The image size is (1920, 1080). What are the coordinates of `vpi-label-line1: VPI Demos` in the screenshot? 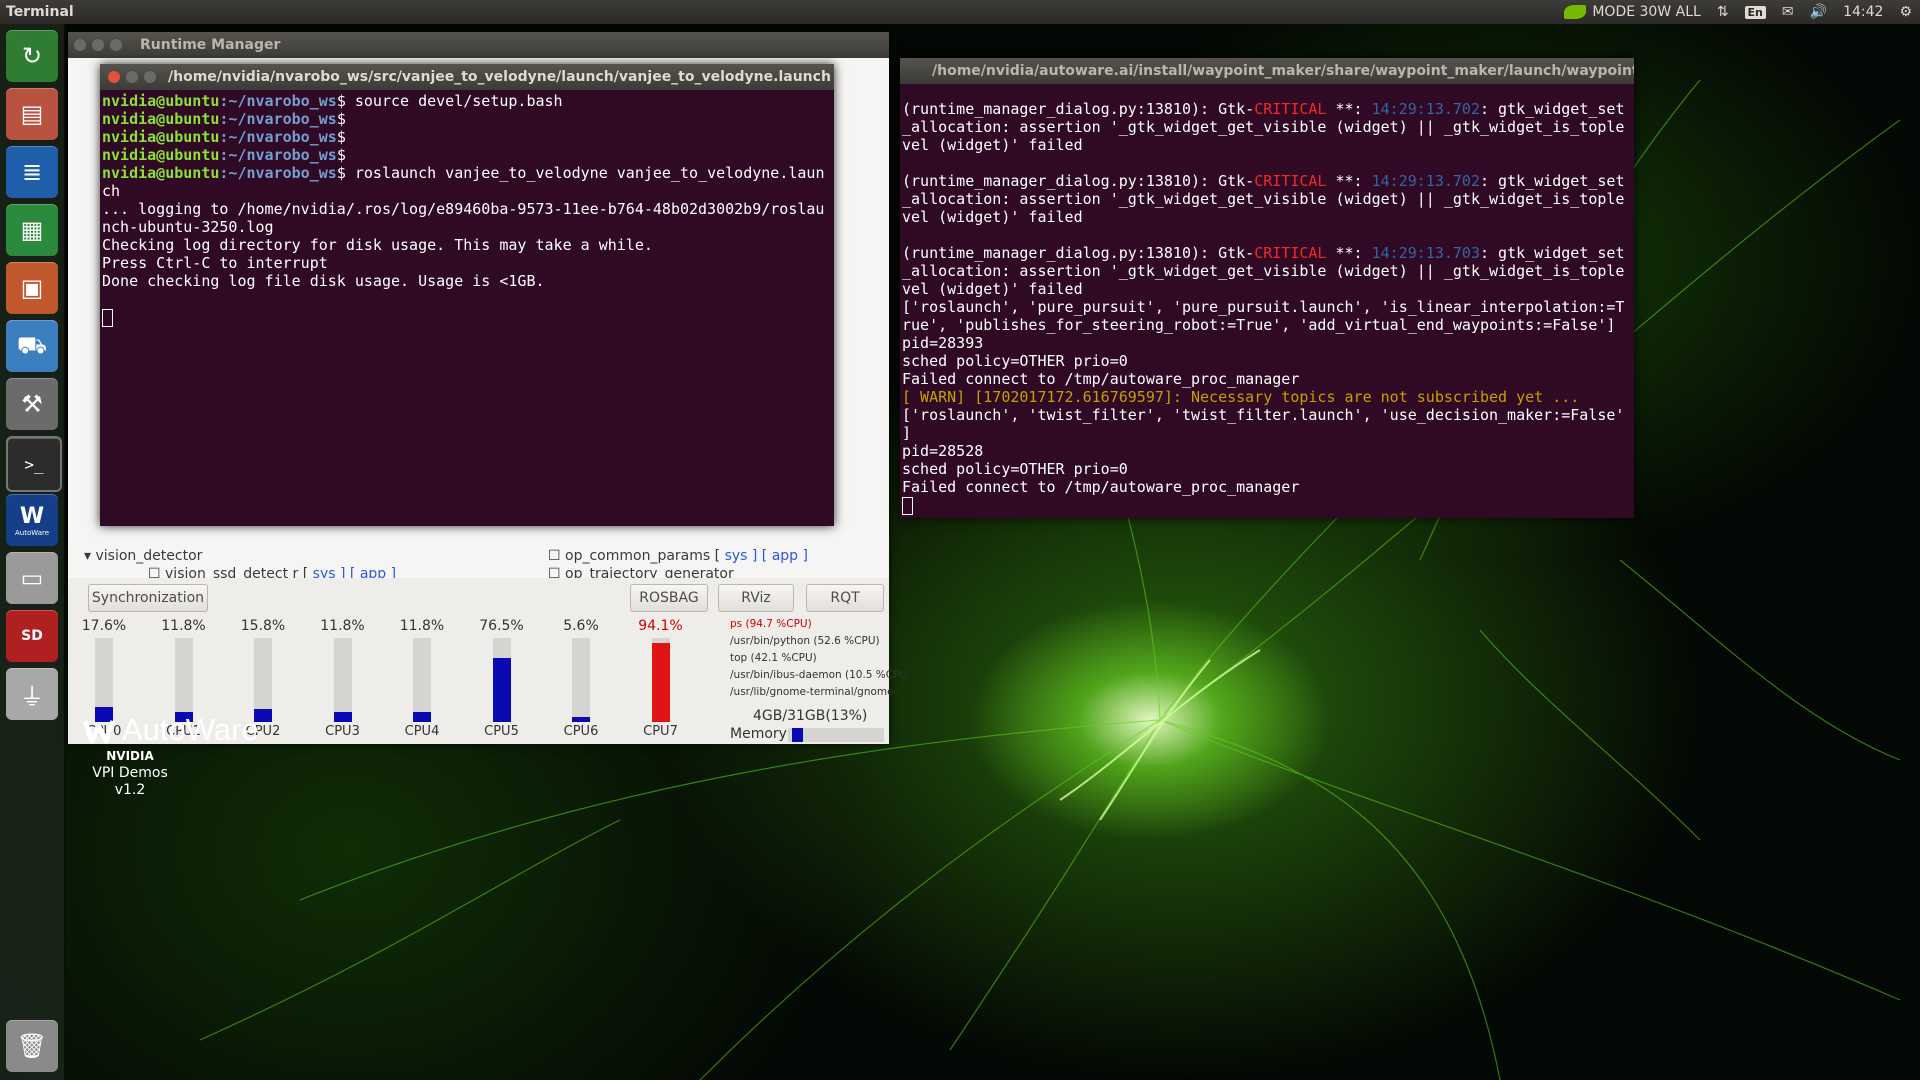 It's located at (130, 773).